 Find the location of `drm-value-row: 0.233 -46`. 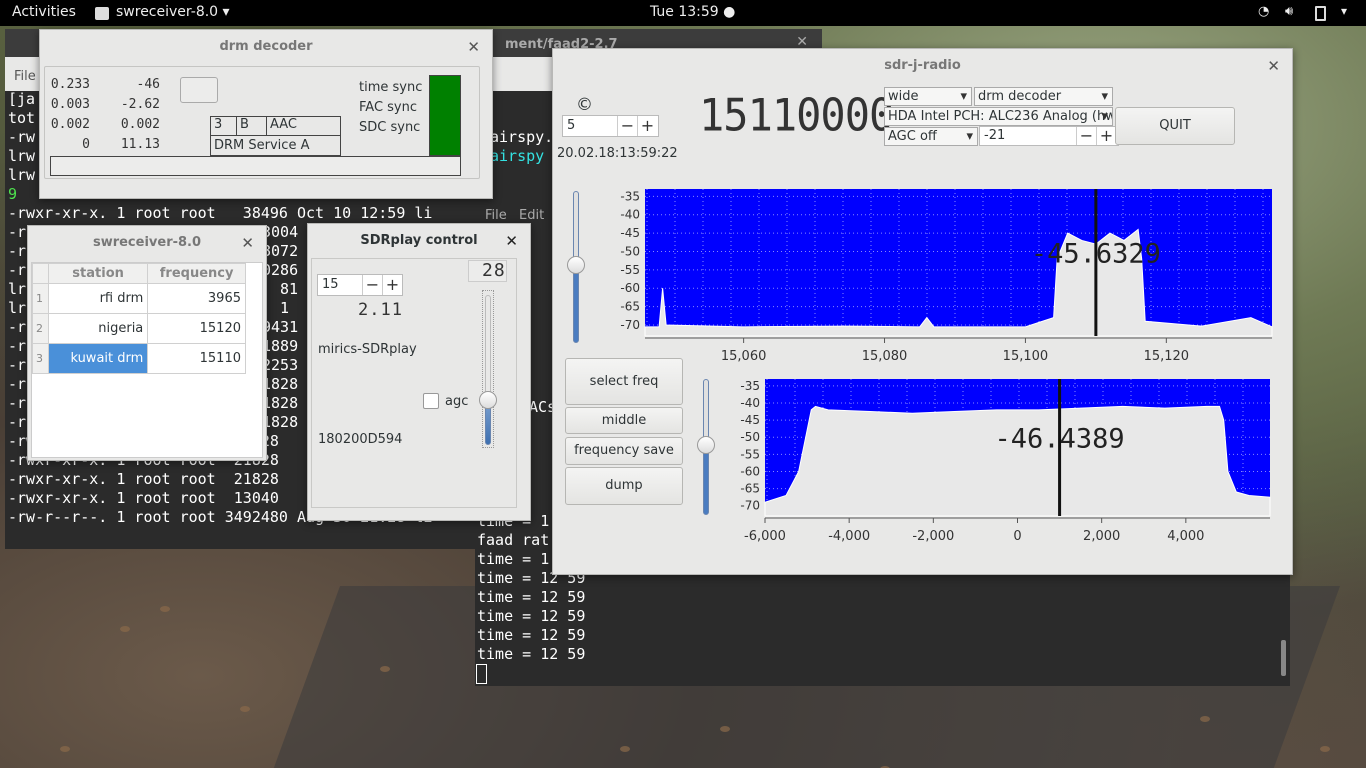

drm-value-row: 0.233 -46 is located at coordinates (105, 87).